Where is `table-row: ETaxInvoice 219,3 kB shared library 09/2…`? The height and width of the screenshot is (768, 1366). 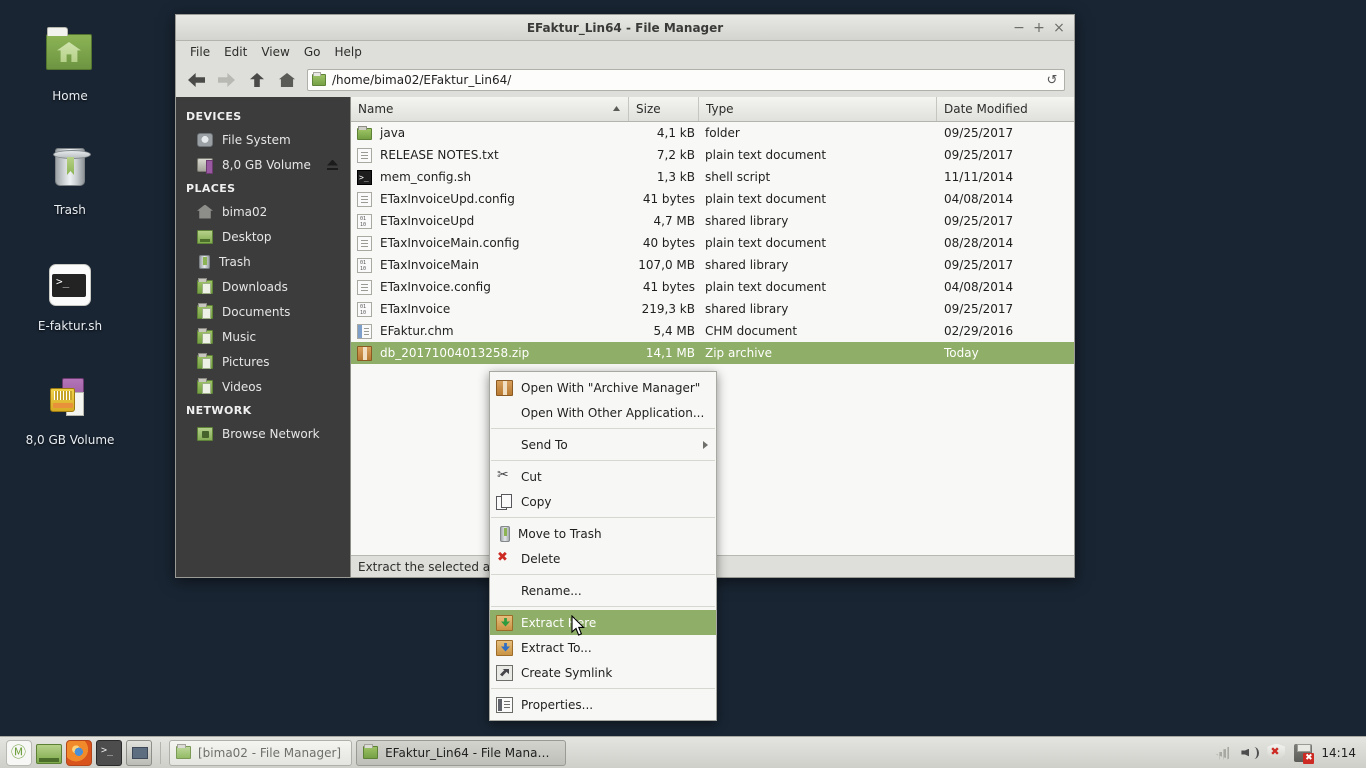 table-row: ETaxInvoice 219,3 kB shared library 09/2… is located at coordinates (712, 309).